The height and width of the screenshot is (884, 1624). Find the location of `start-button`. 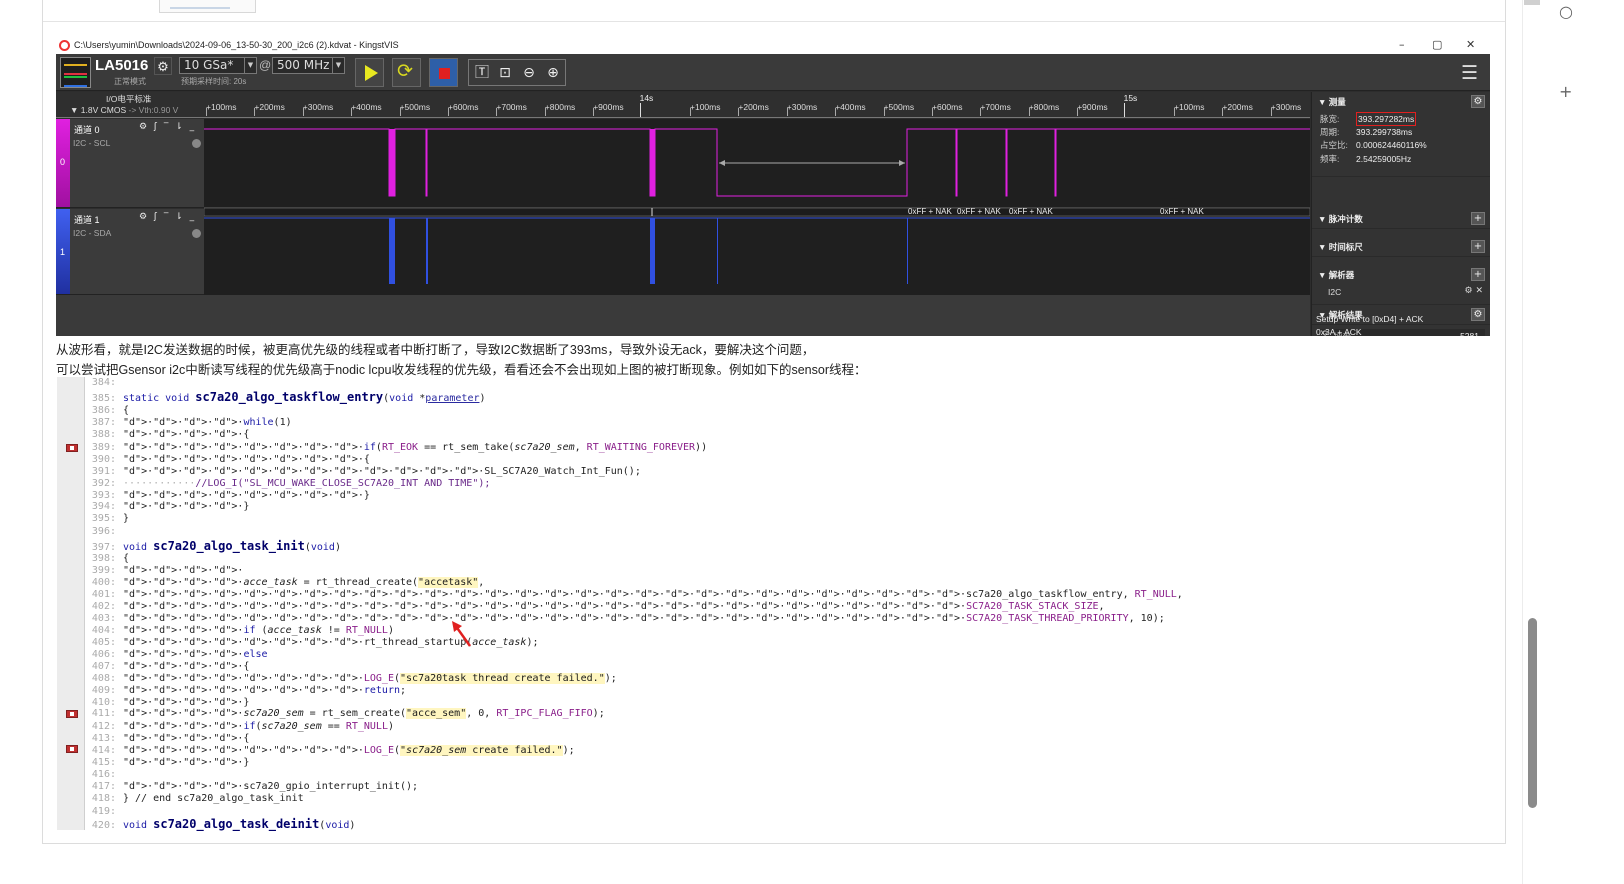

start-button is located at coordinates (369, 72).